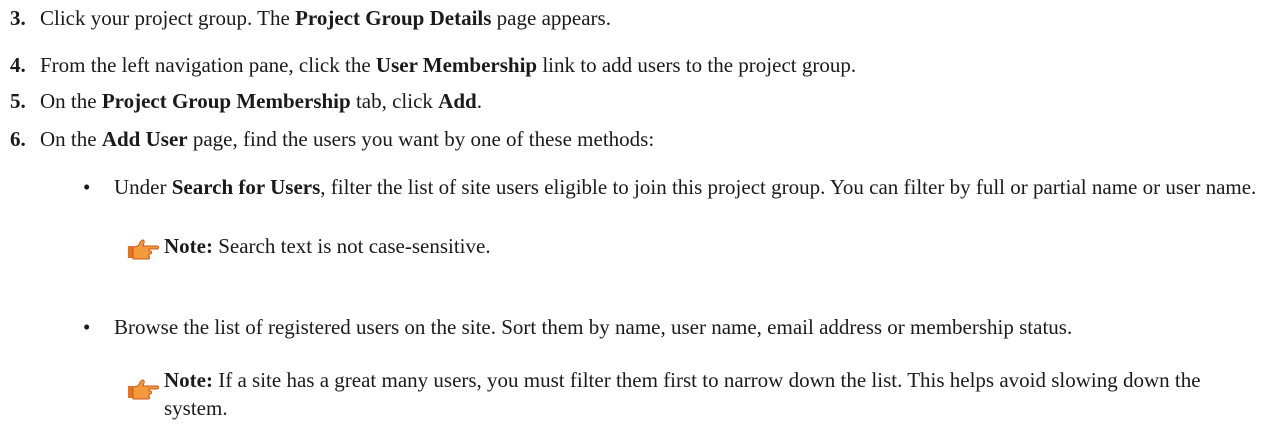  I want to click on ui-label-project-group-details: Project Group Details, so click(393, 18).